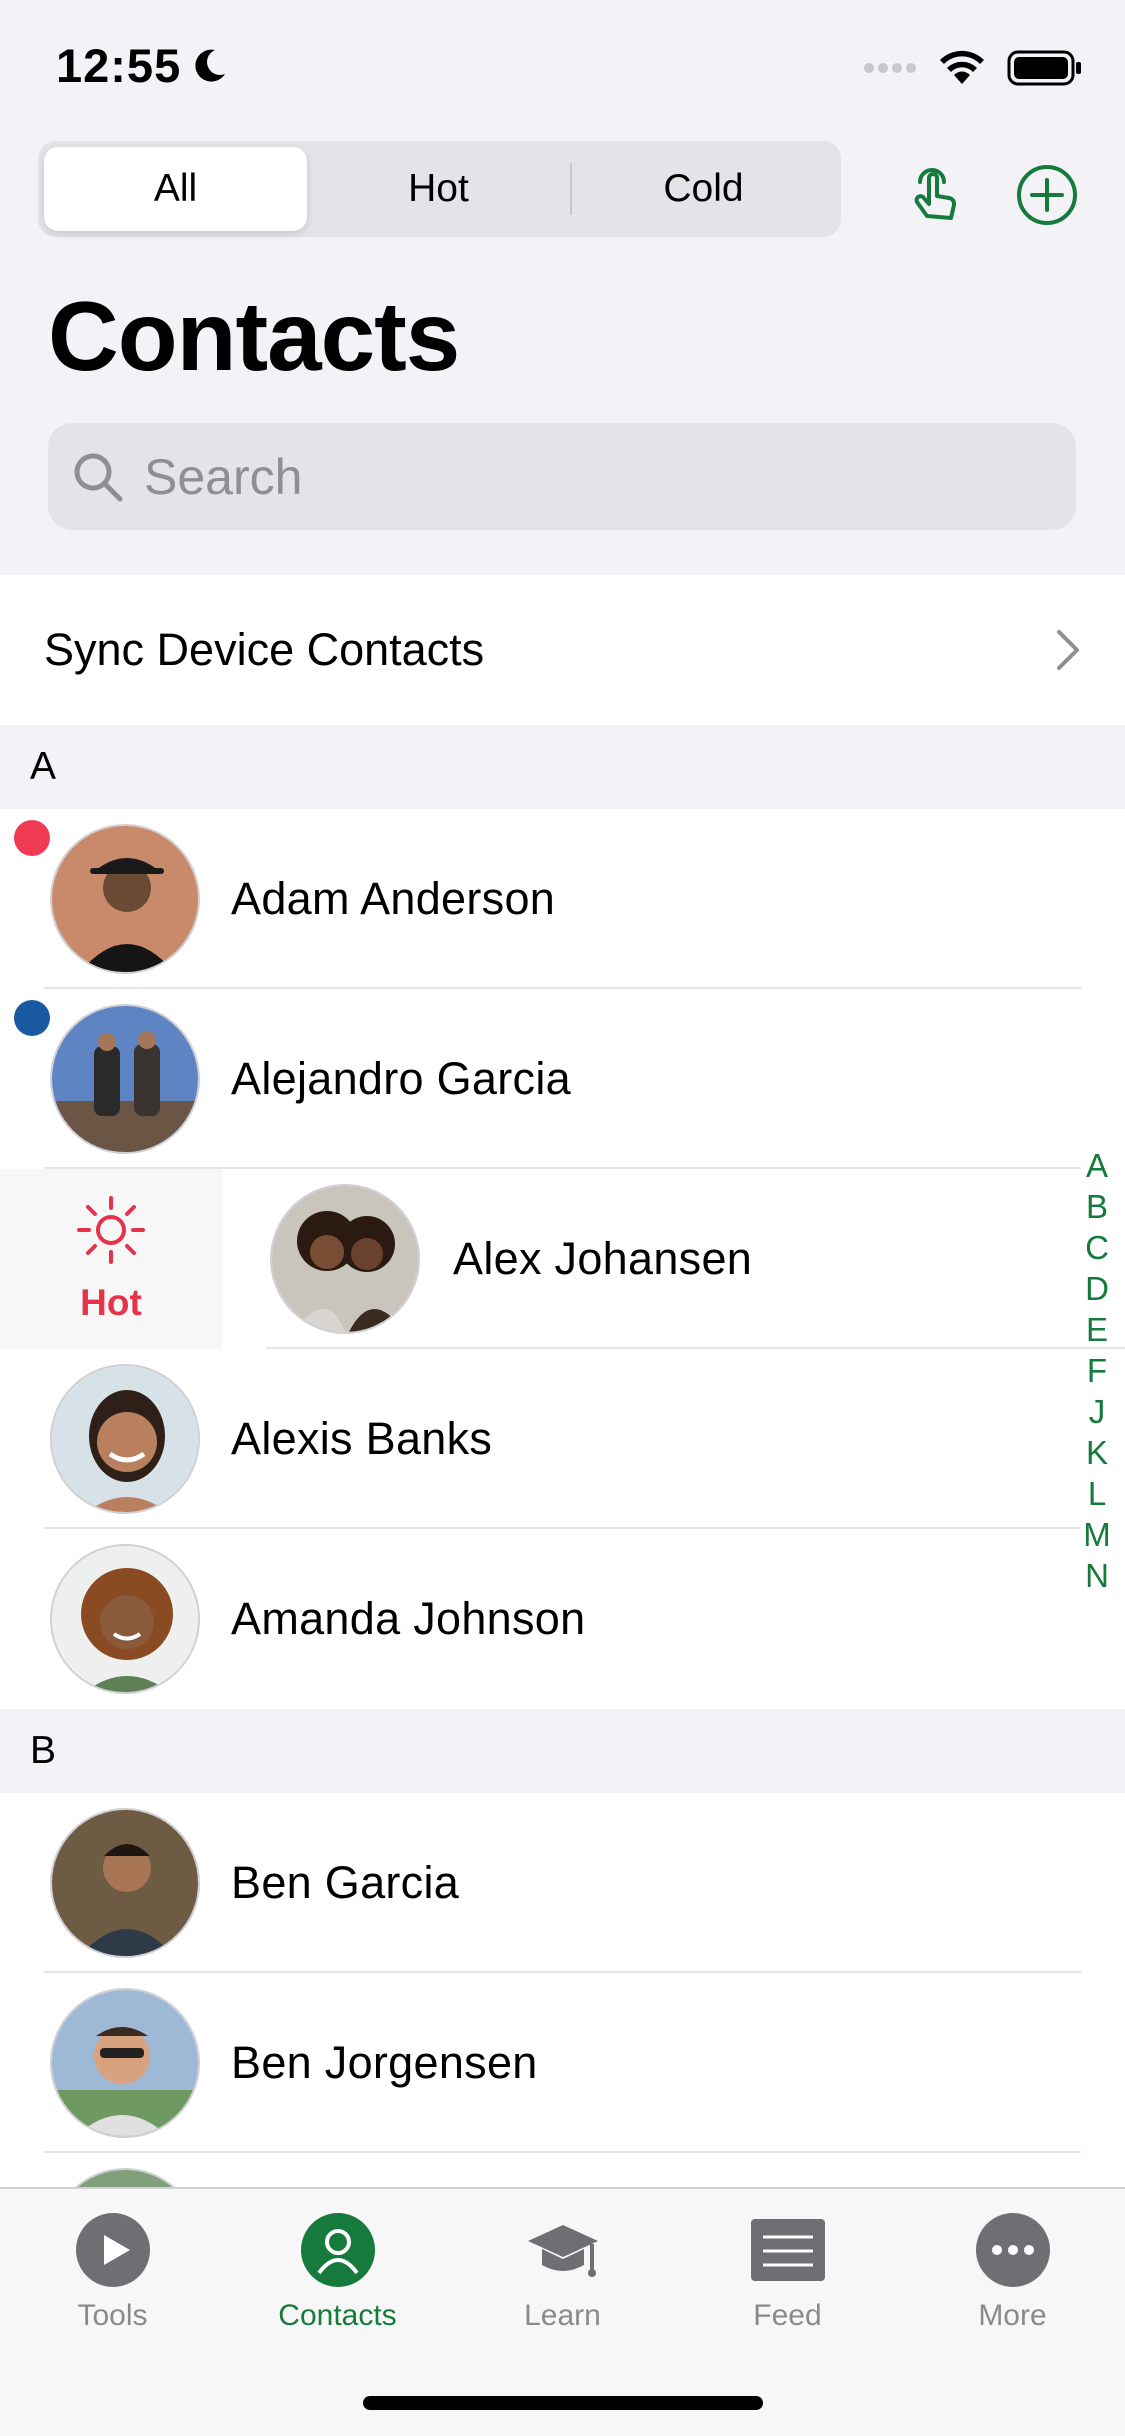 The height and width of the screenshot is (2436, 1125). I want to click on index-letter: F, so click(1097, 1370).